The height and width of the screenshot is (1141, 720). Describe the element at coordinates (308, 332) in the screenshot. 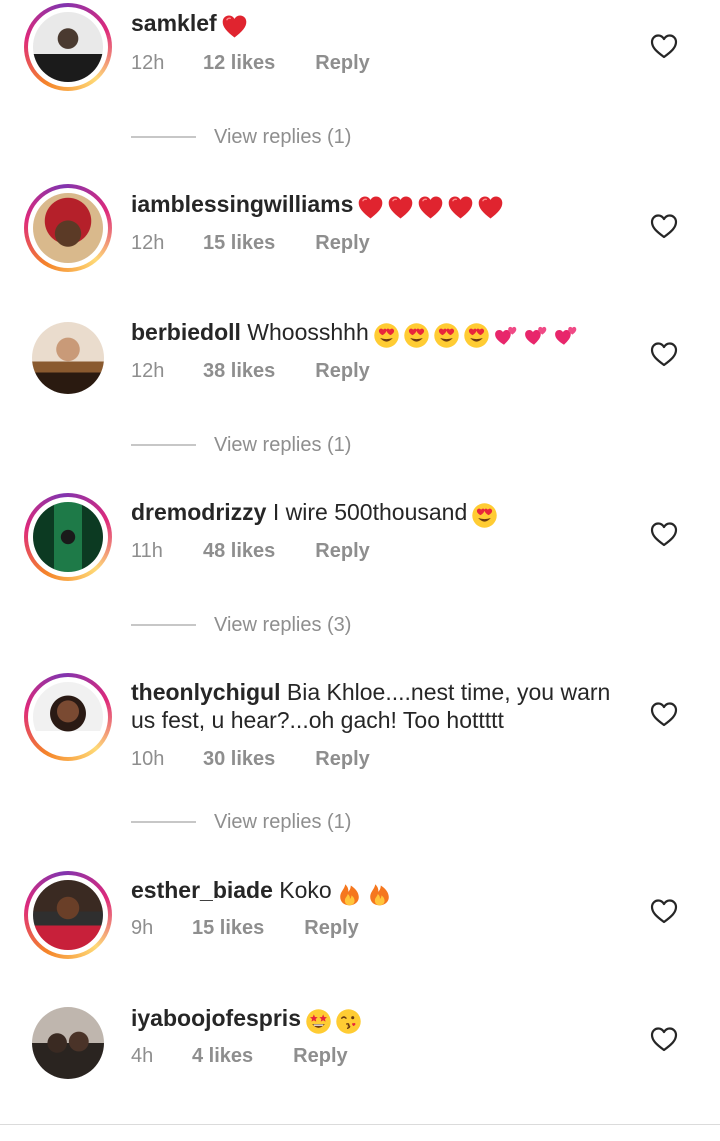

I see `comment-body: Whoosshhh` at that location.